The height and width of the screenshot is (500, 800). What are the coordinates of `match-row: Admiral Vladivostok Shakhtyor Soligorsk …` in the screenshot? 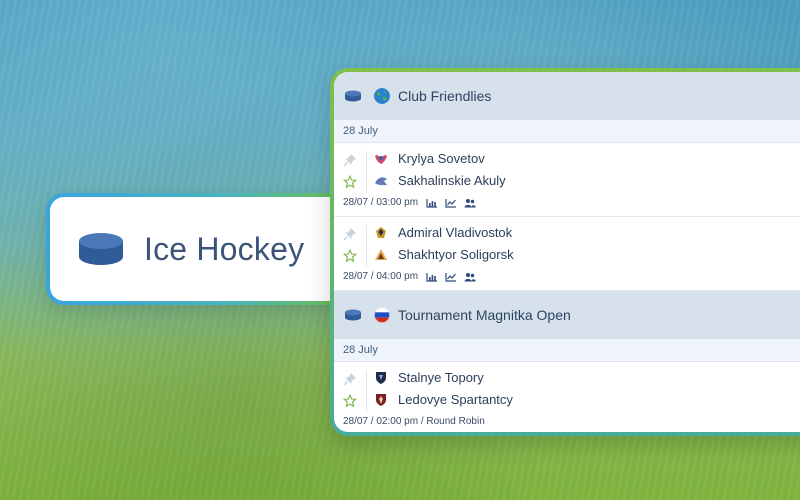 It's located at (567, 254).